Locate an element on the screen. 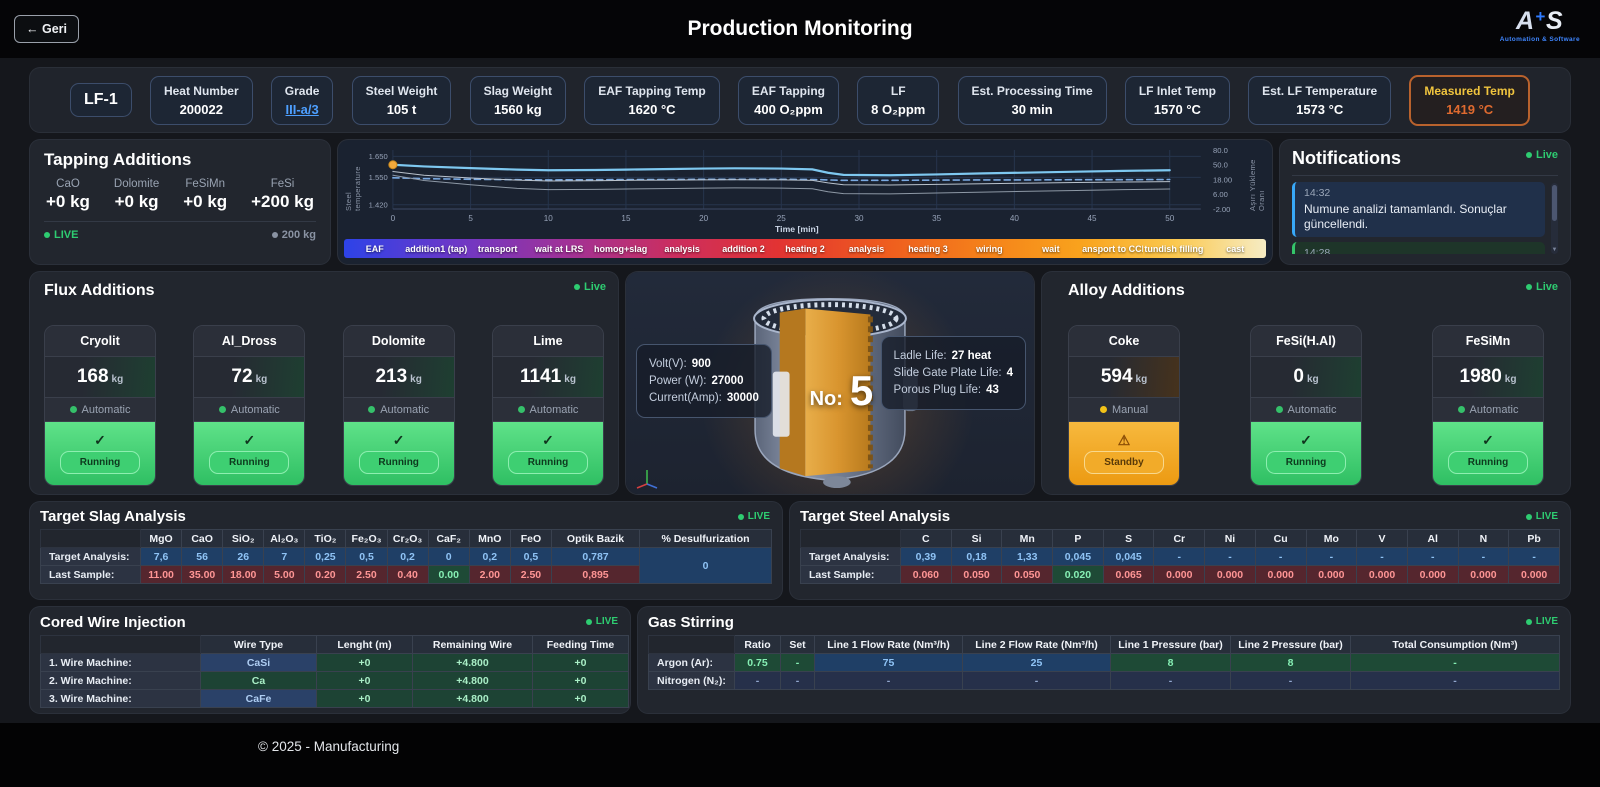 The width and height of the screenshot is (1600, 787). check-icon: ✓ is located at coordinates (1306, 440).